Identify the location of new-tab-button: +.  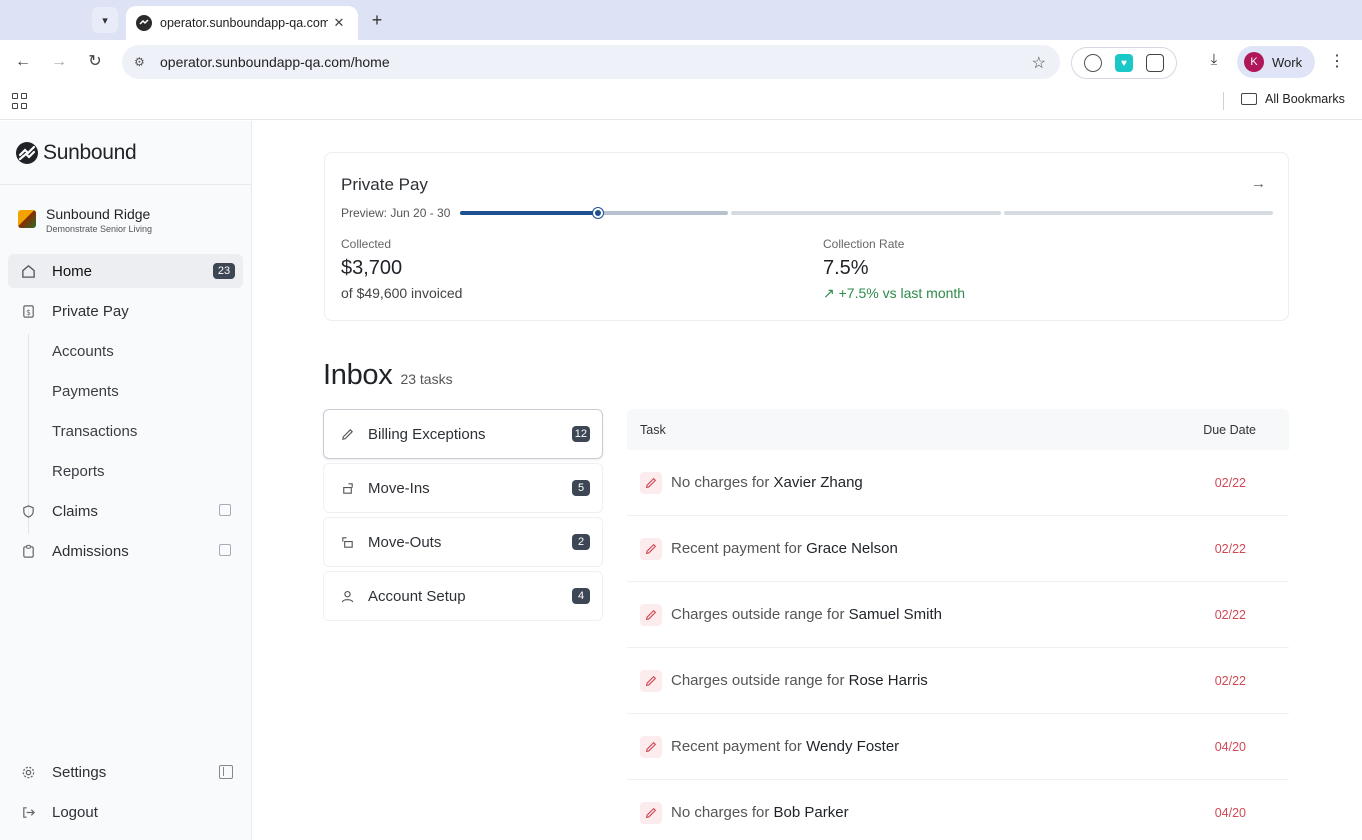
(377, 20).